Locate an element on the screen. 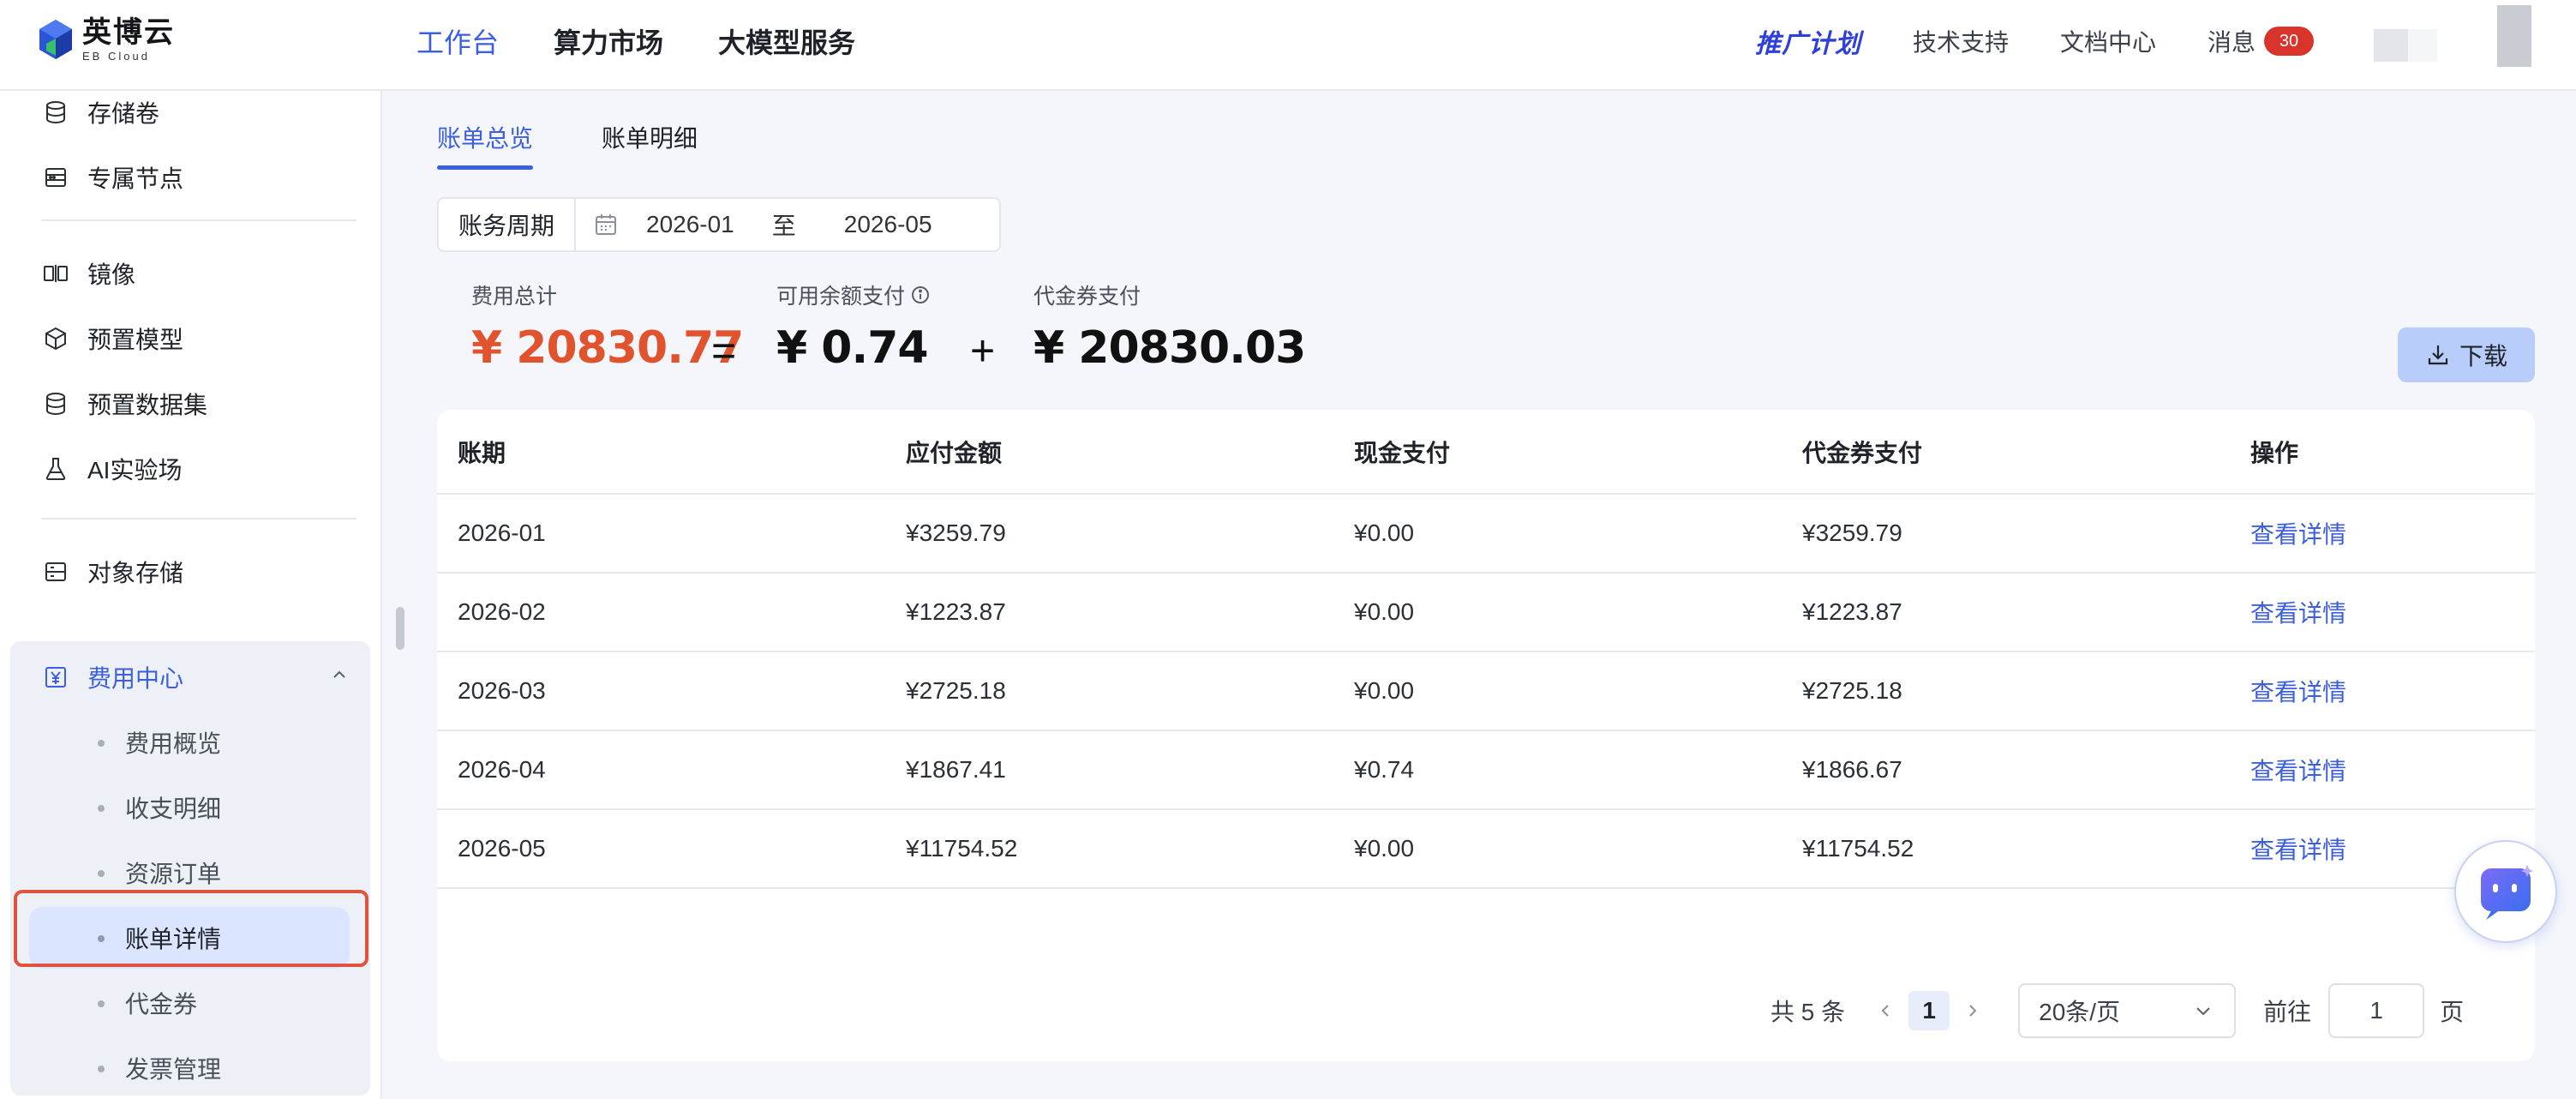 Image resolution: width=2576 pixels, height=1099 pixels. table-row: 2026-05 ¥11754.52 ¥0.00 ¥11754.52 查看详情 is located at coordinates (1486, 849).